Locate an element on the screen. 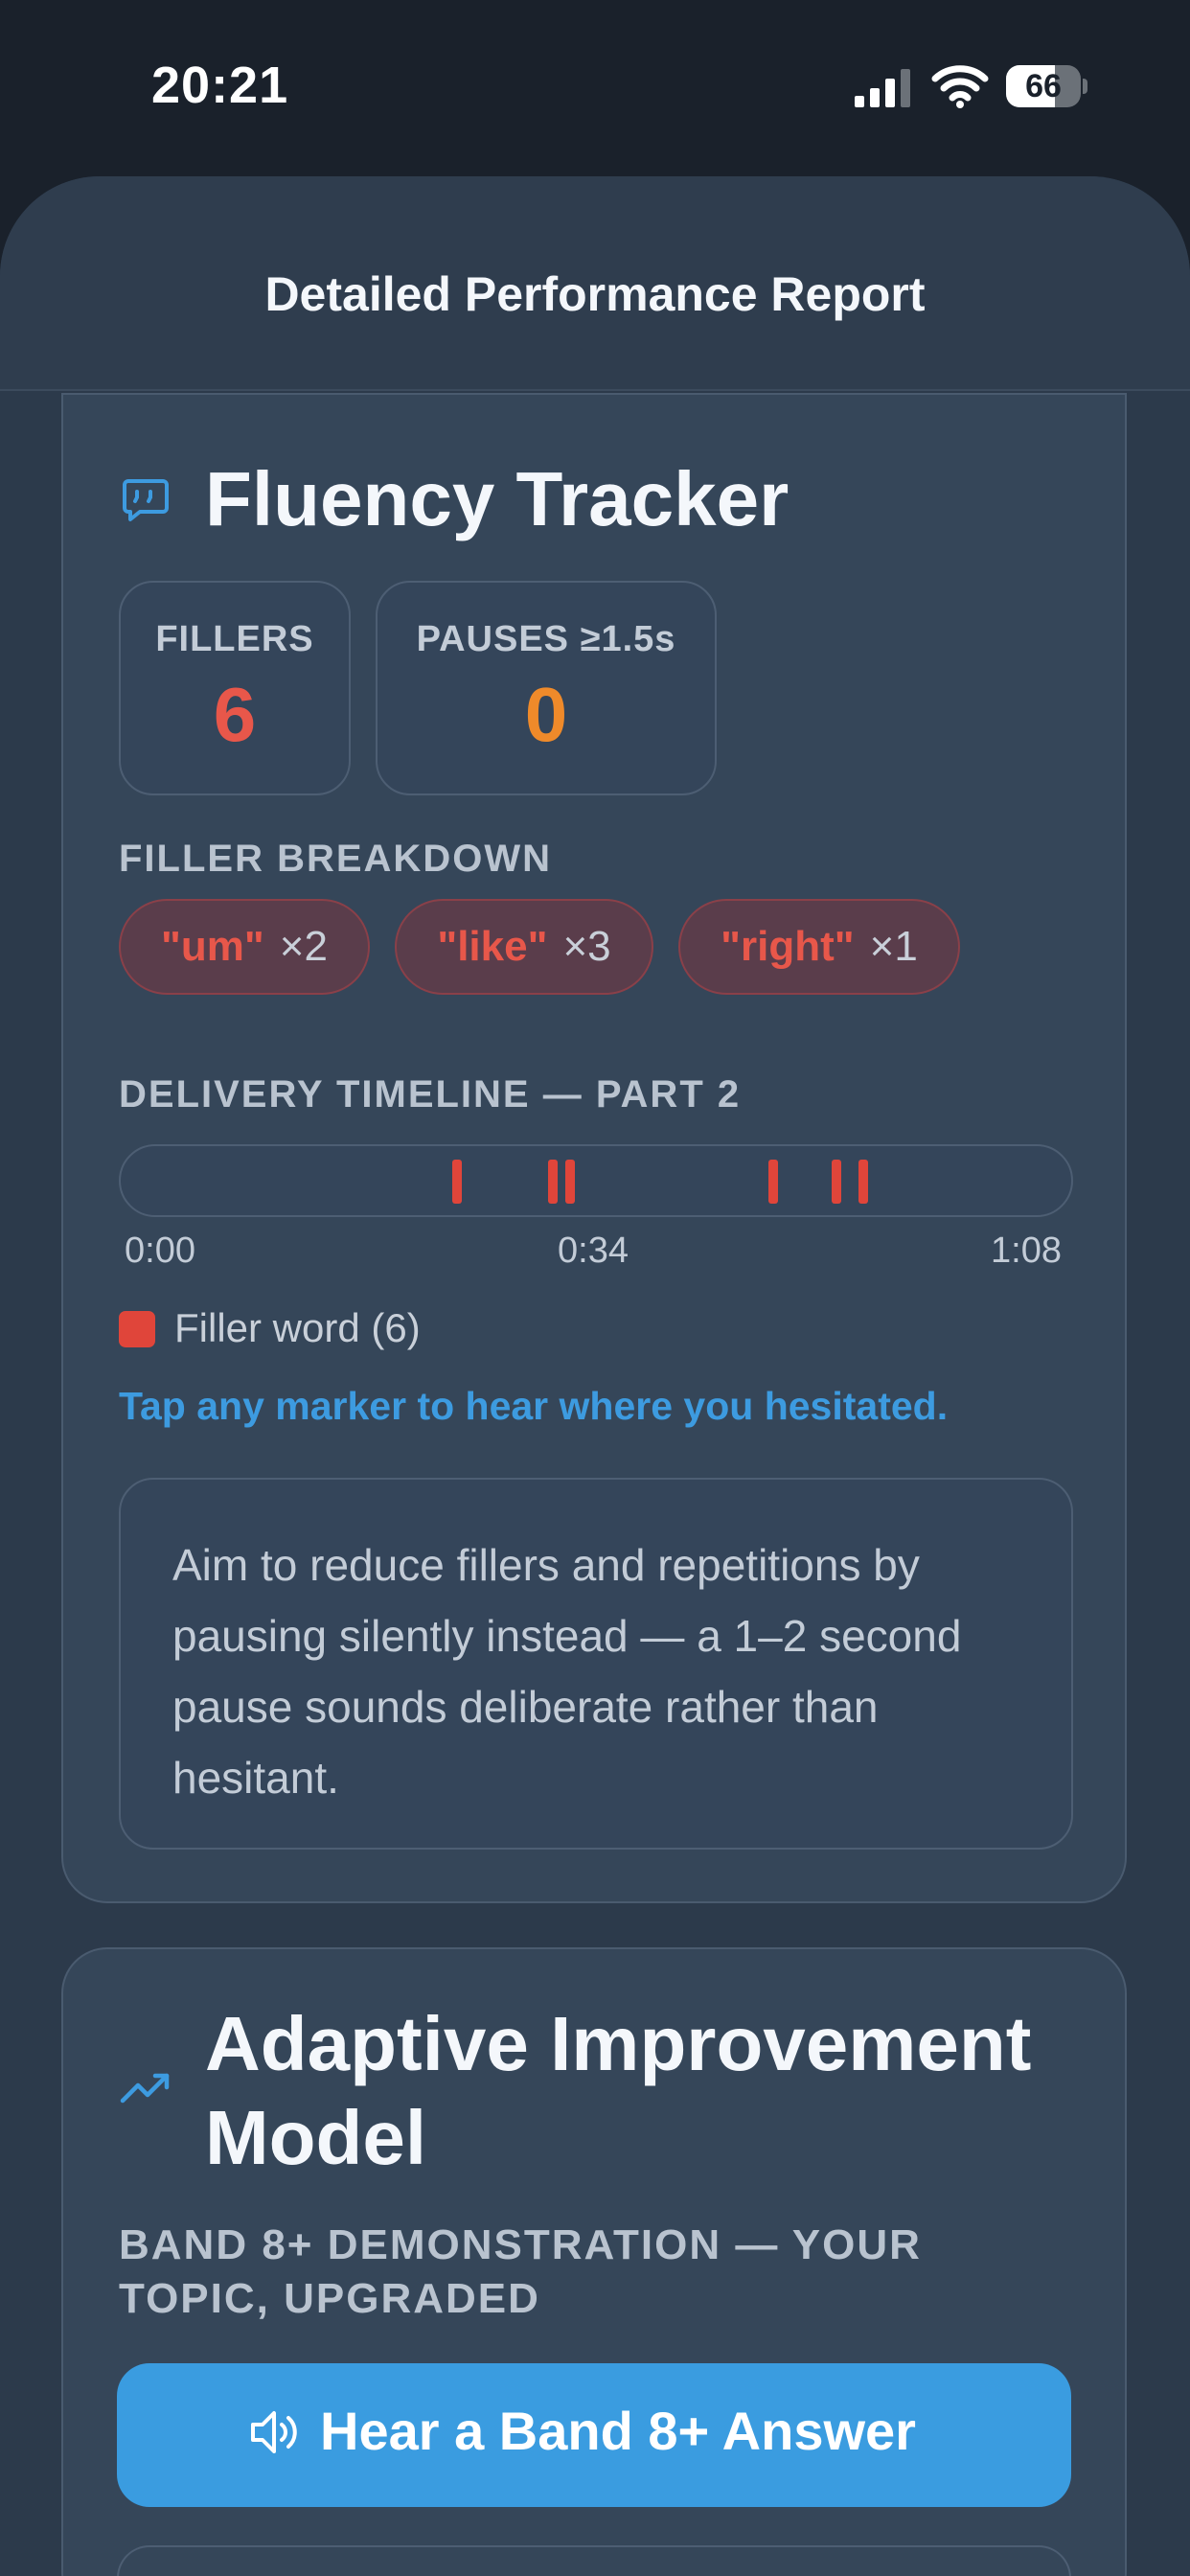 This screenshot has width=1190, height=2576. hear-band8-button: Hear a Band 8+ Answer is located at coordinates (594, 2435).